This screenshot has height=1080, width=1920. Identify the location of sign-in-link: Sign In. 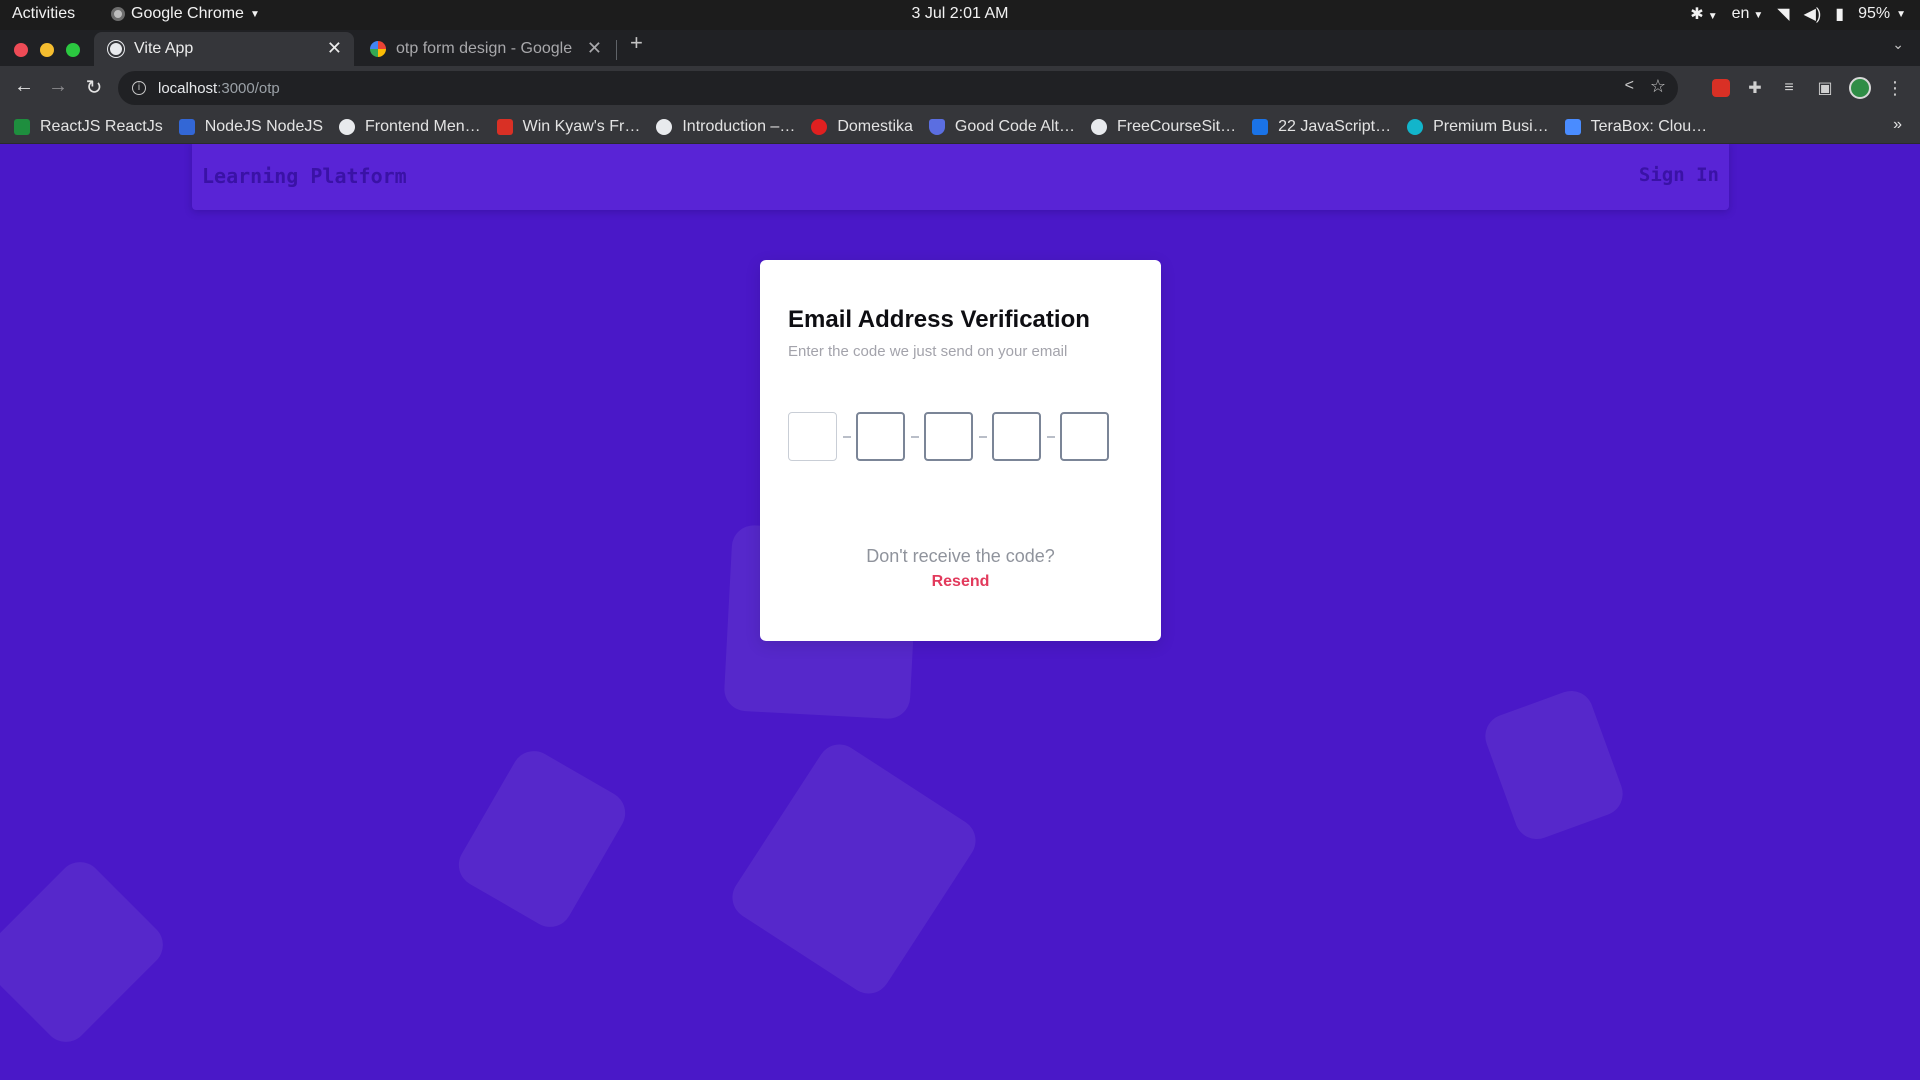
(1679, 175).